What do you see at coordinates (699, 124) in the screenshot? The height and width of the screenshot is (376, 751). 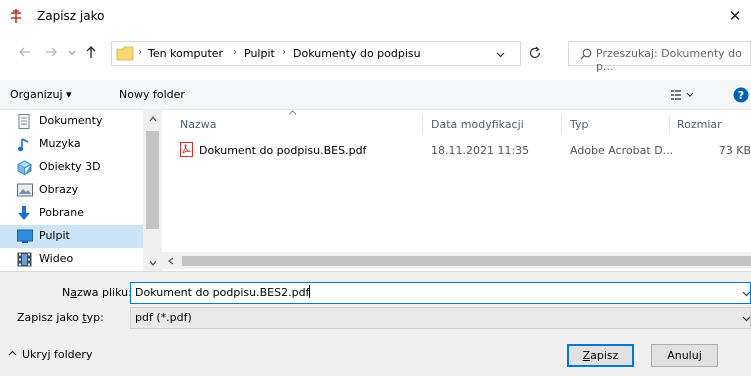 I see `column-header-size: Rozmiar` at bounding box center [699, 124].